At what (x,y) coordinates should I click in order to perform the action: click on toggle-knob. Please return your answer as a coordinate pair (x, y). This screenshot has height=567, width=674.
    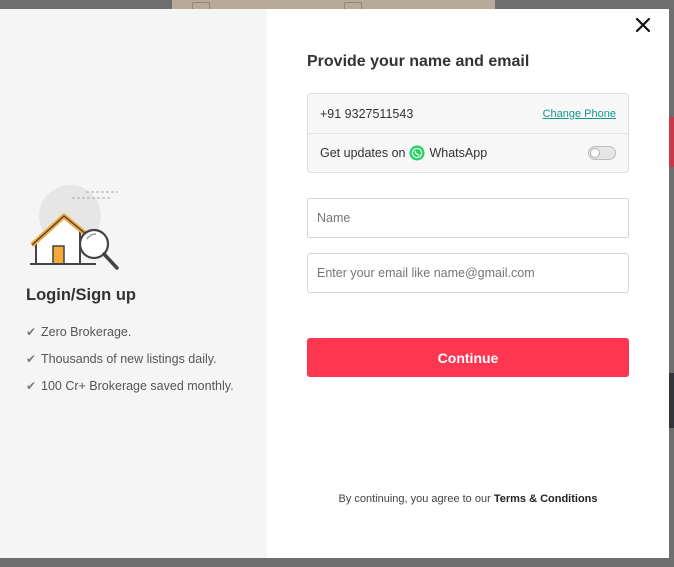
    Looking at the image, I should click on (595, 153).